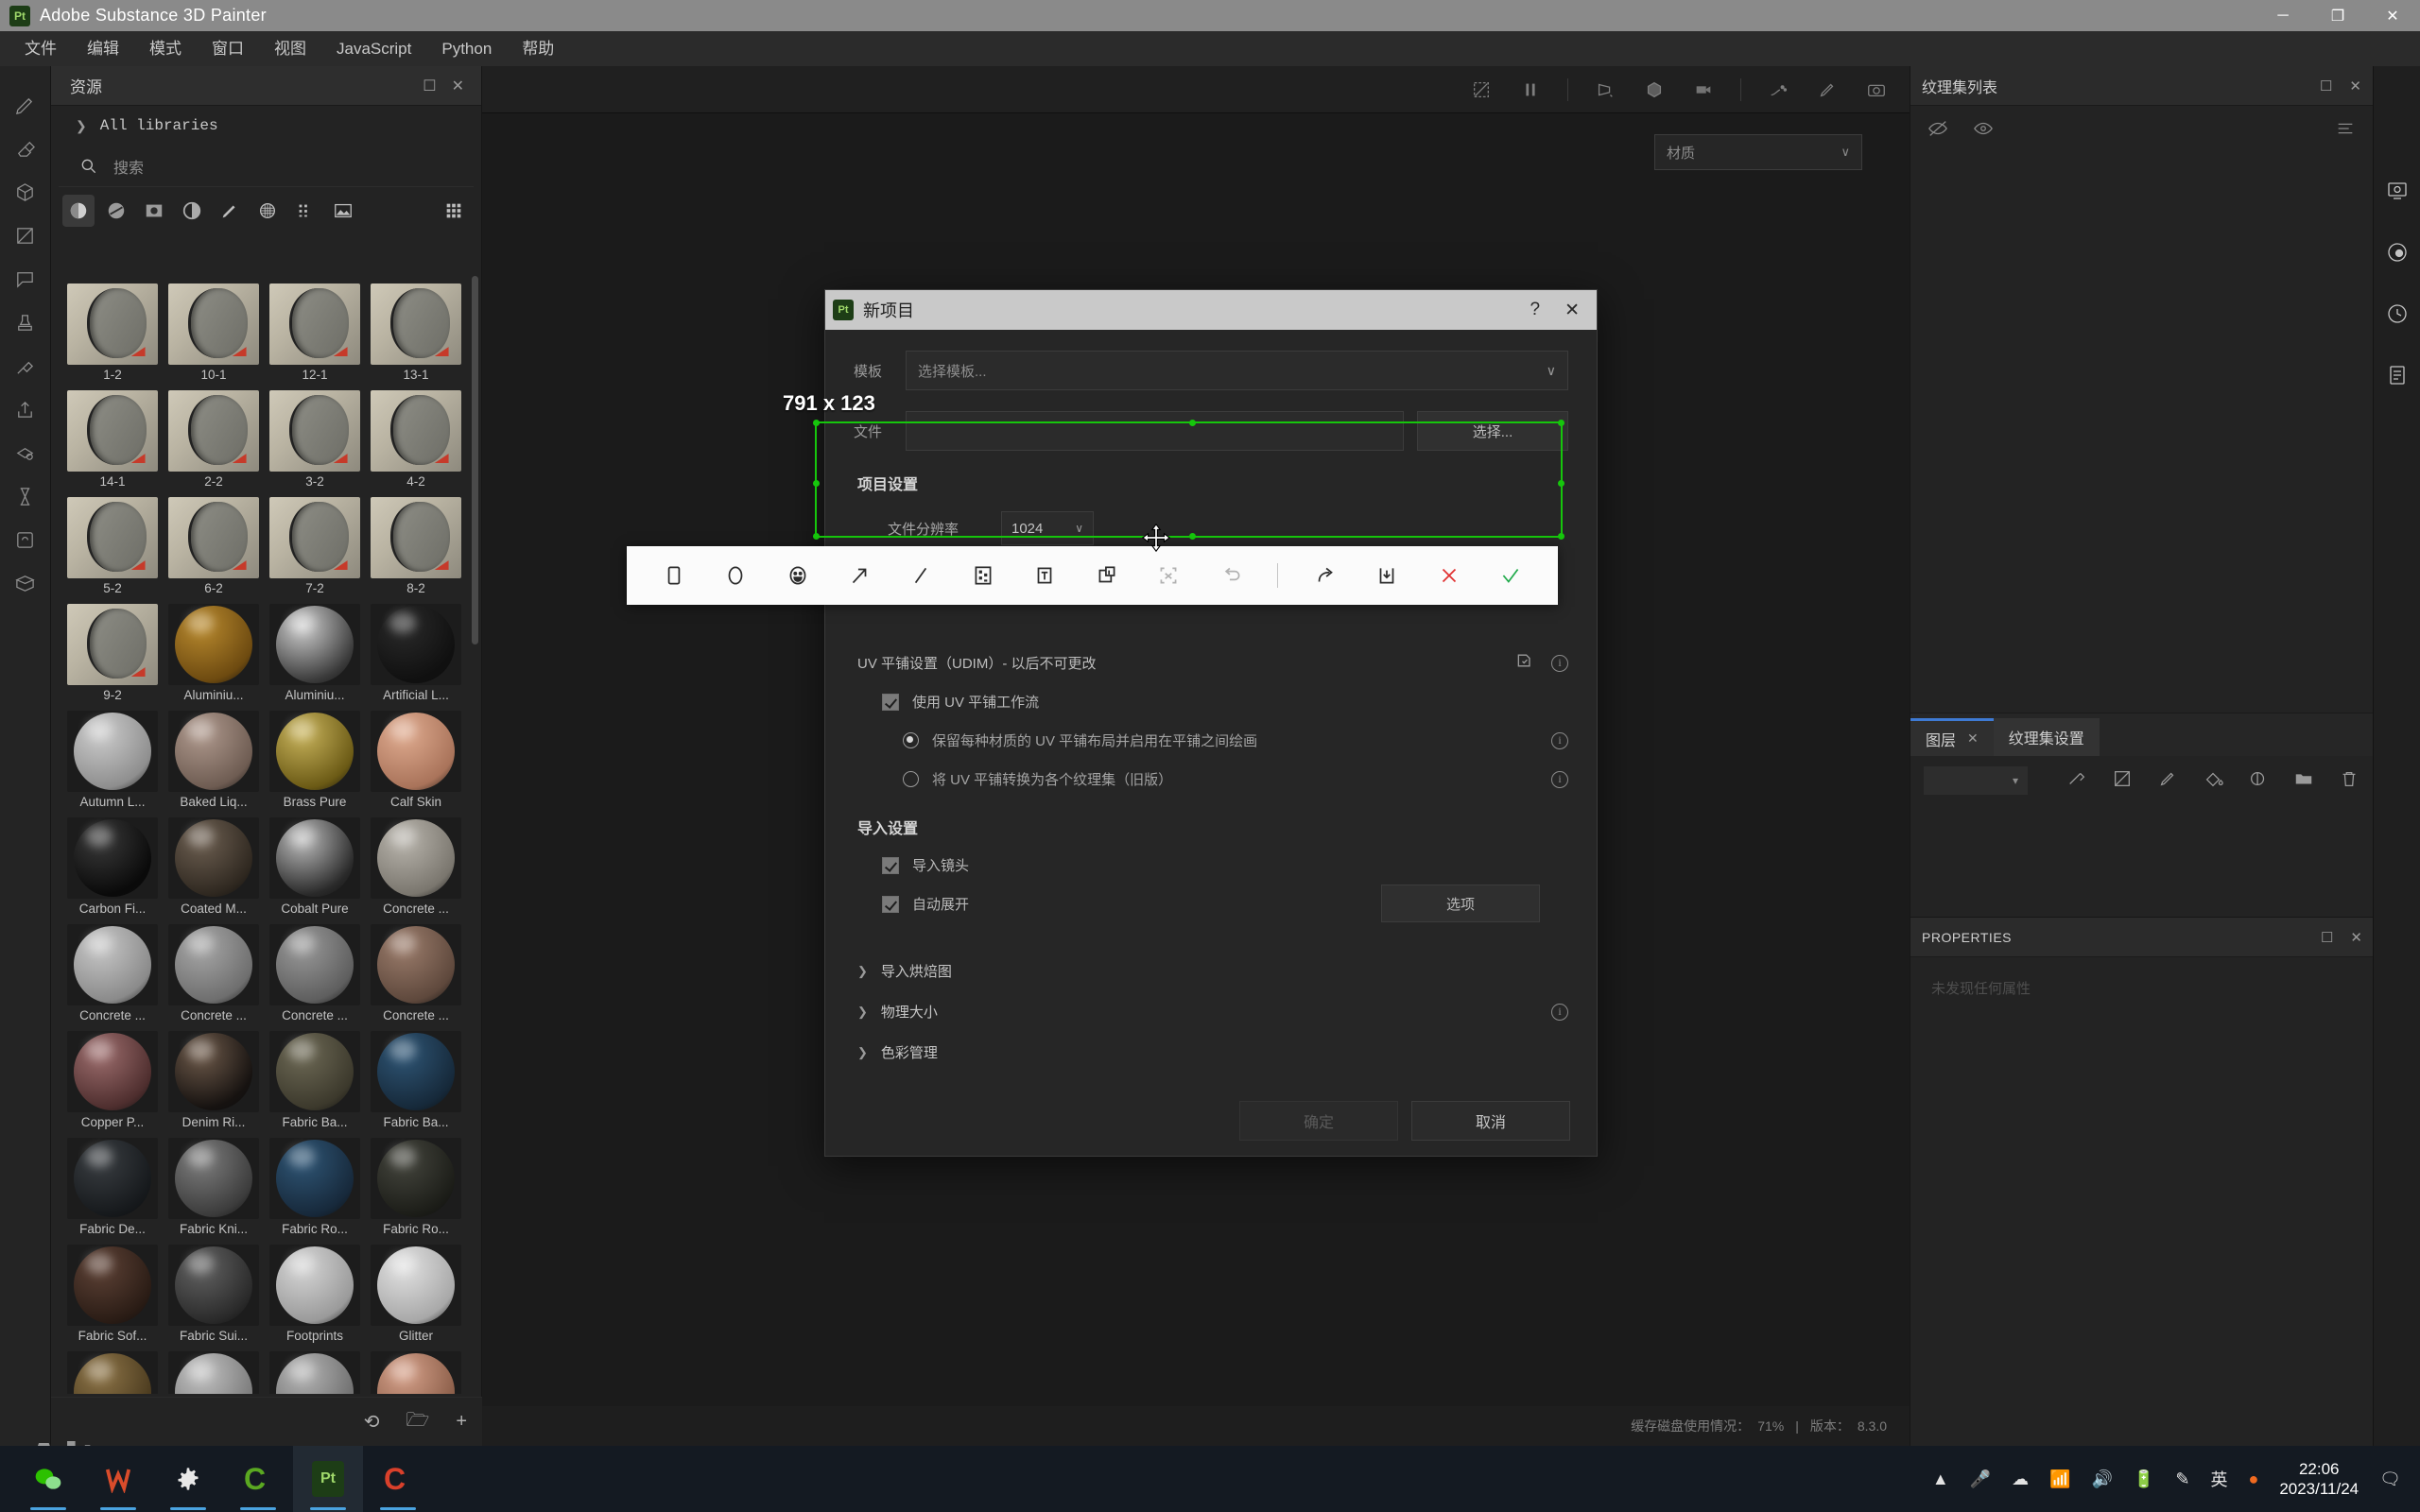 The image size is (2420, 1512). What do you see at coordinates (112, 653) in the screenshot?
I see `asset-item: 9-2` at bounding box center [112, 653].